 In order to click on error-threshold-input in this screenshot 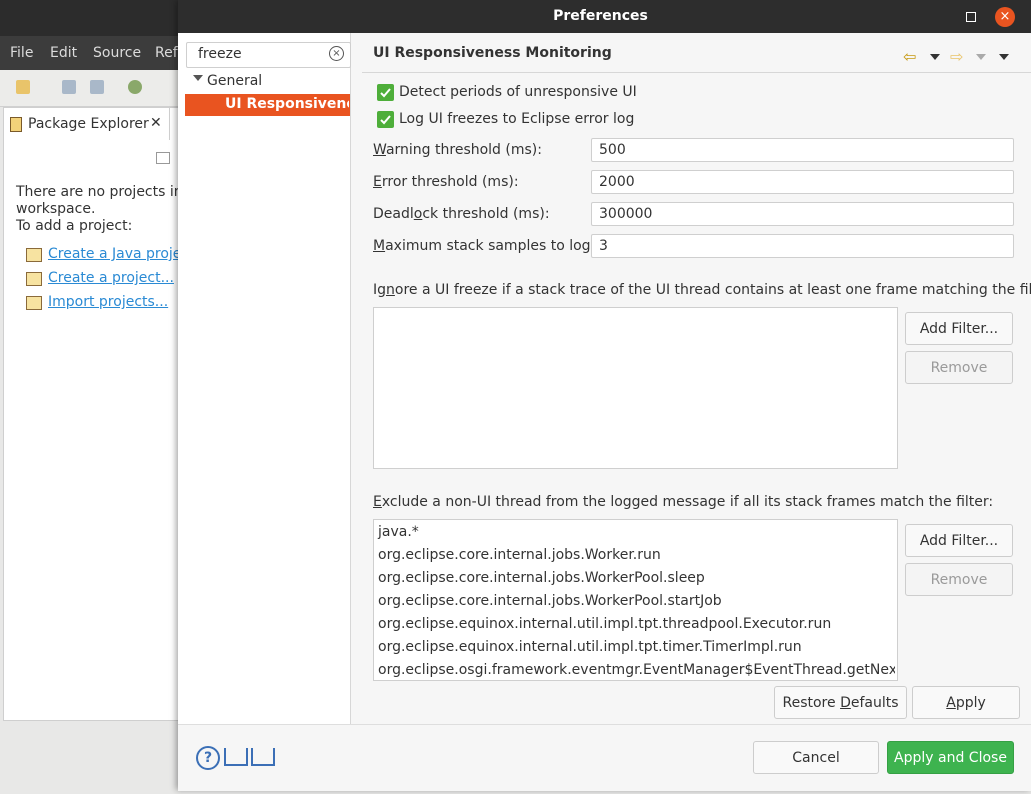, I will do `click(802, 182)`.